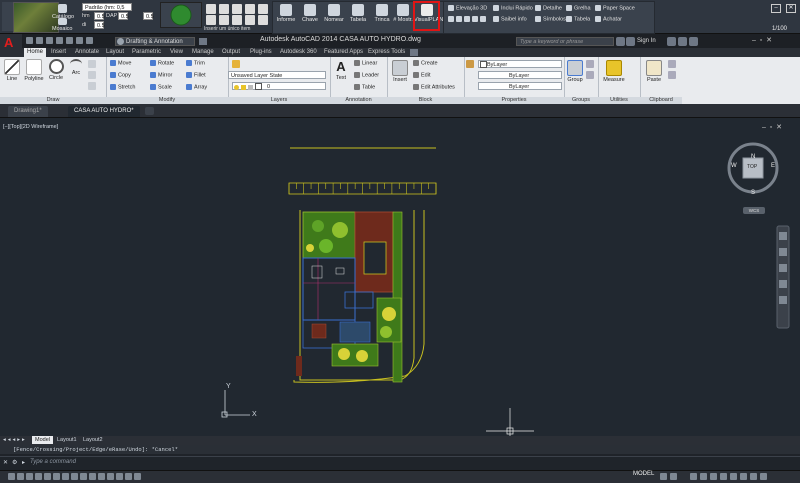  Describe the element at coordinates (62, 25) in the screenshot. I see `mosaic-button: Mosaico` at that location.